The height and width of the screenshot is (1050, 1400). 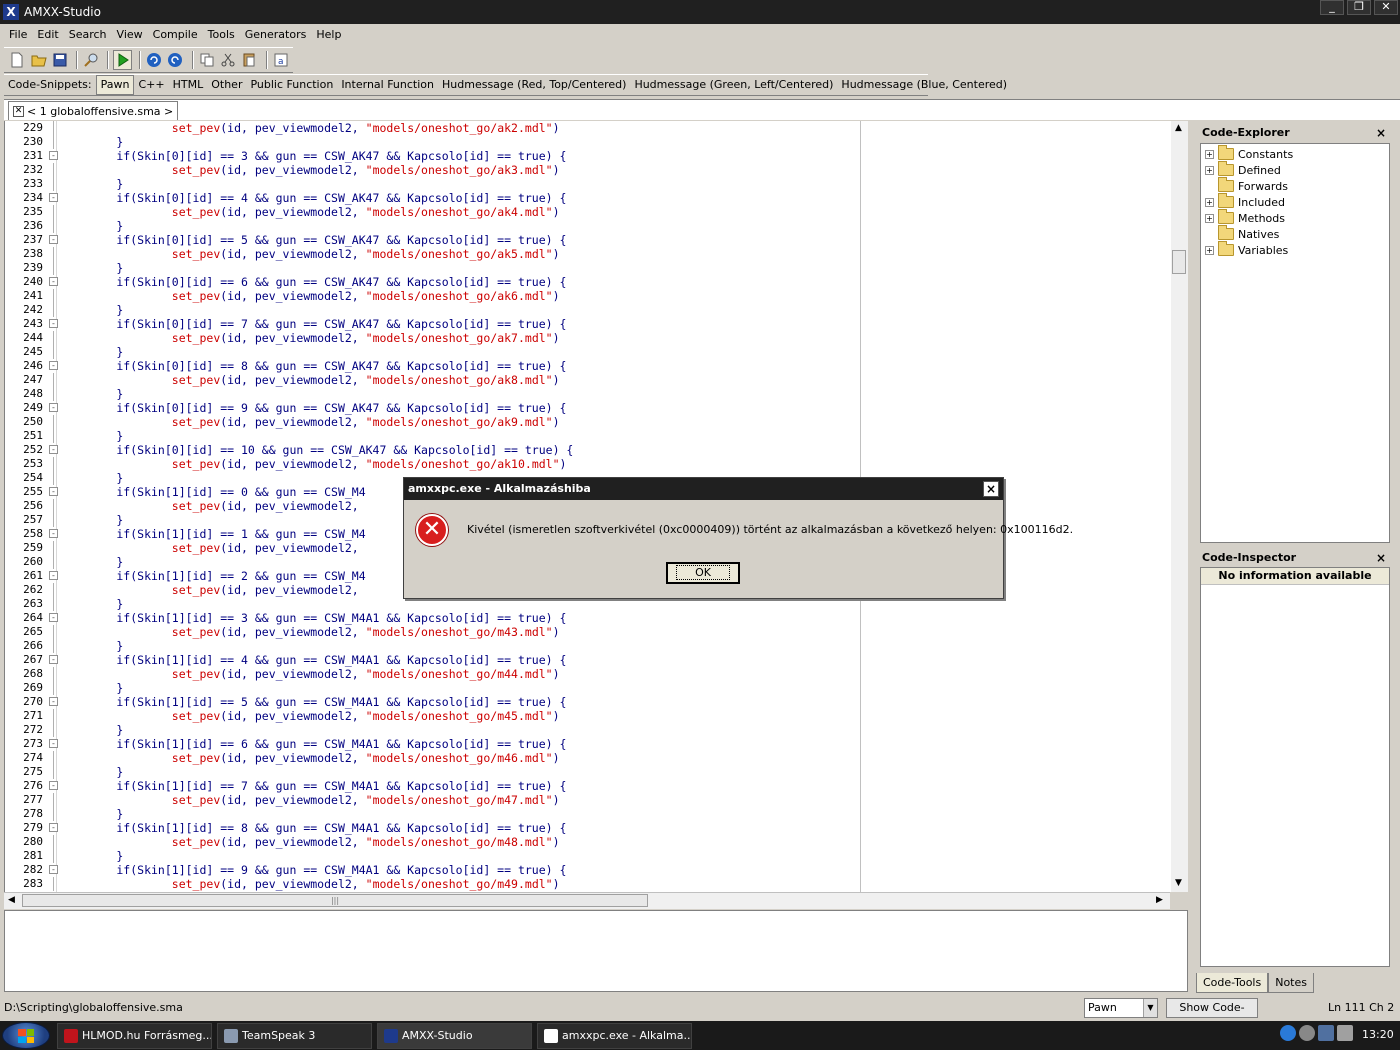 I want to click on chevron-down-icon: ▼, so click(x=1150, y=1008).